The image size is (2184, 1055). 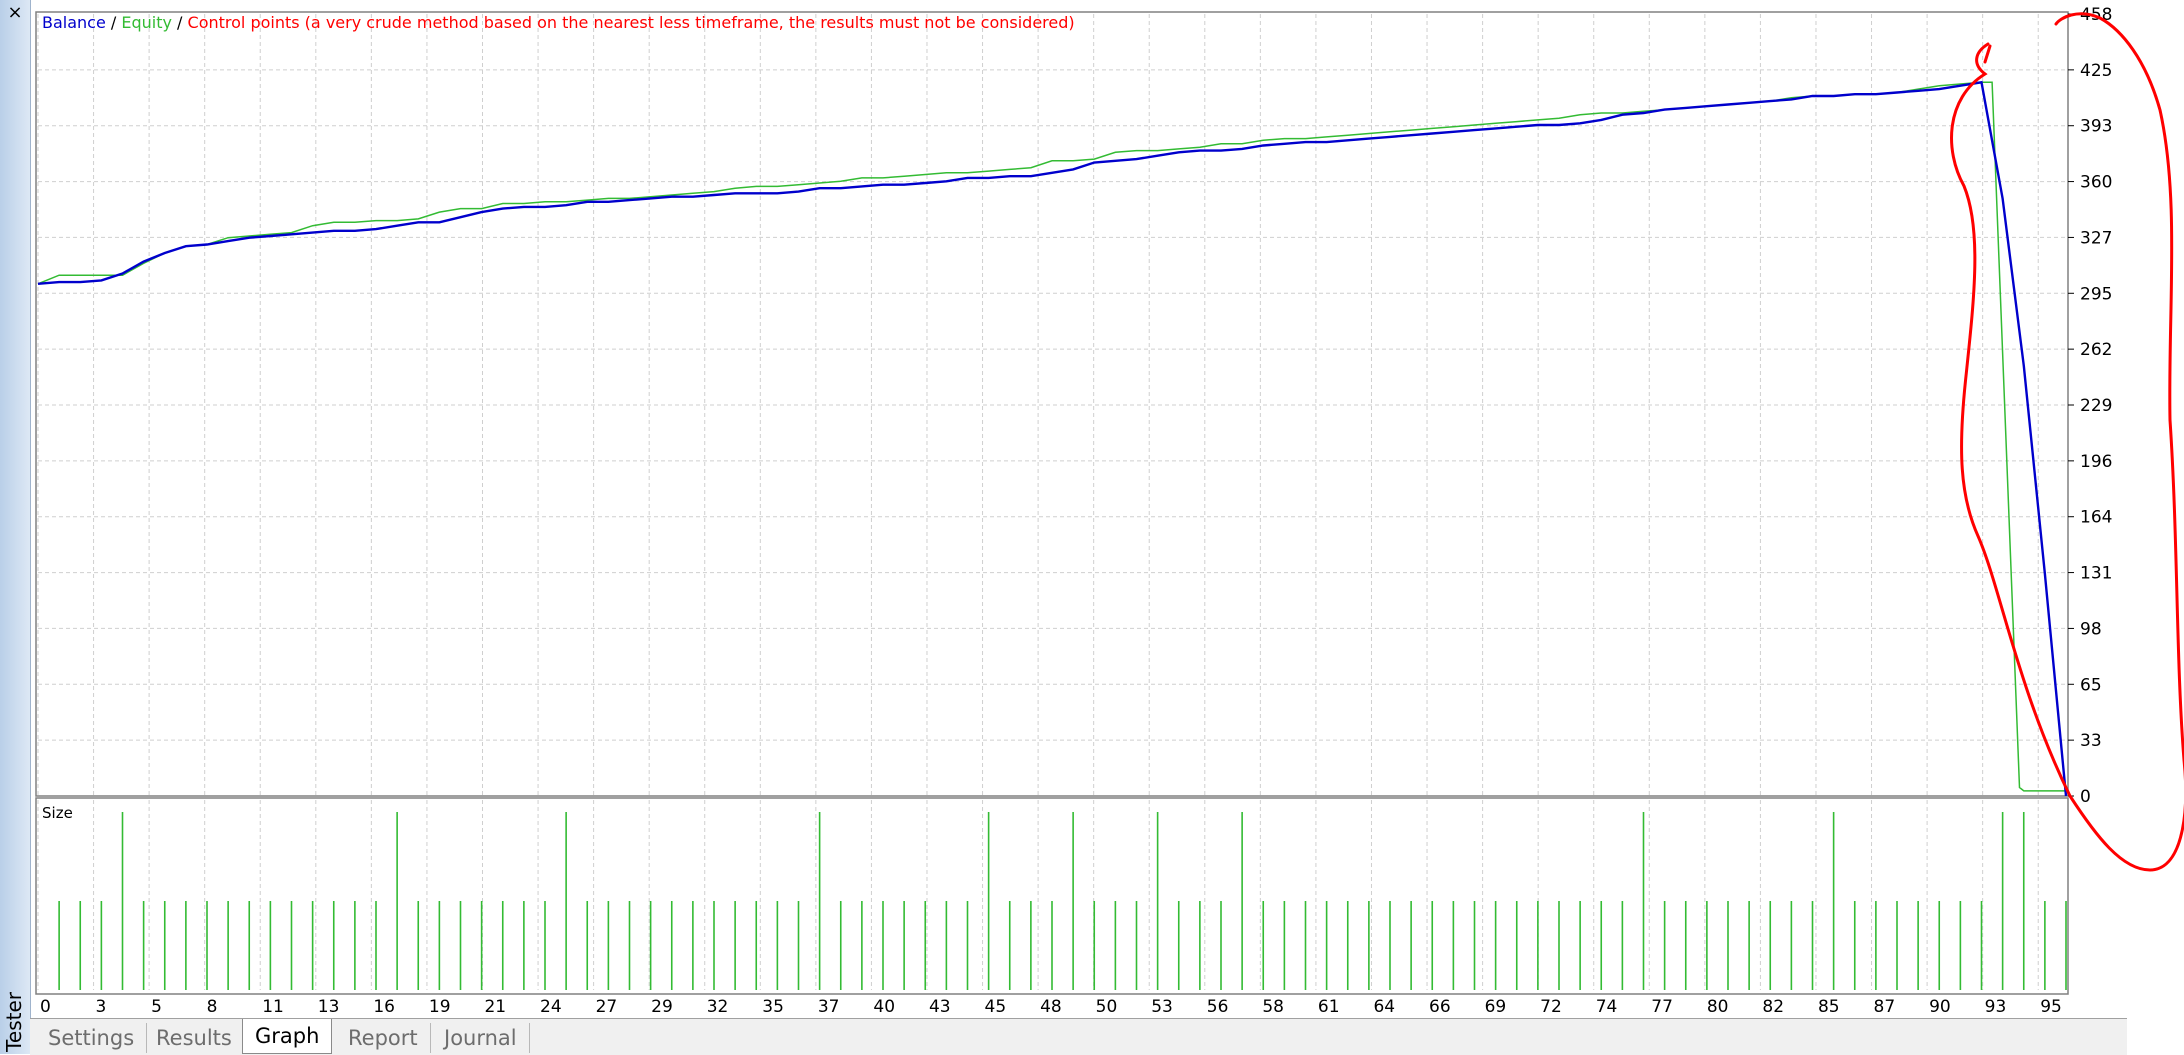 I want to click on x-tick-label: 35, so click(x=773, y=1007).